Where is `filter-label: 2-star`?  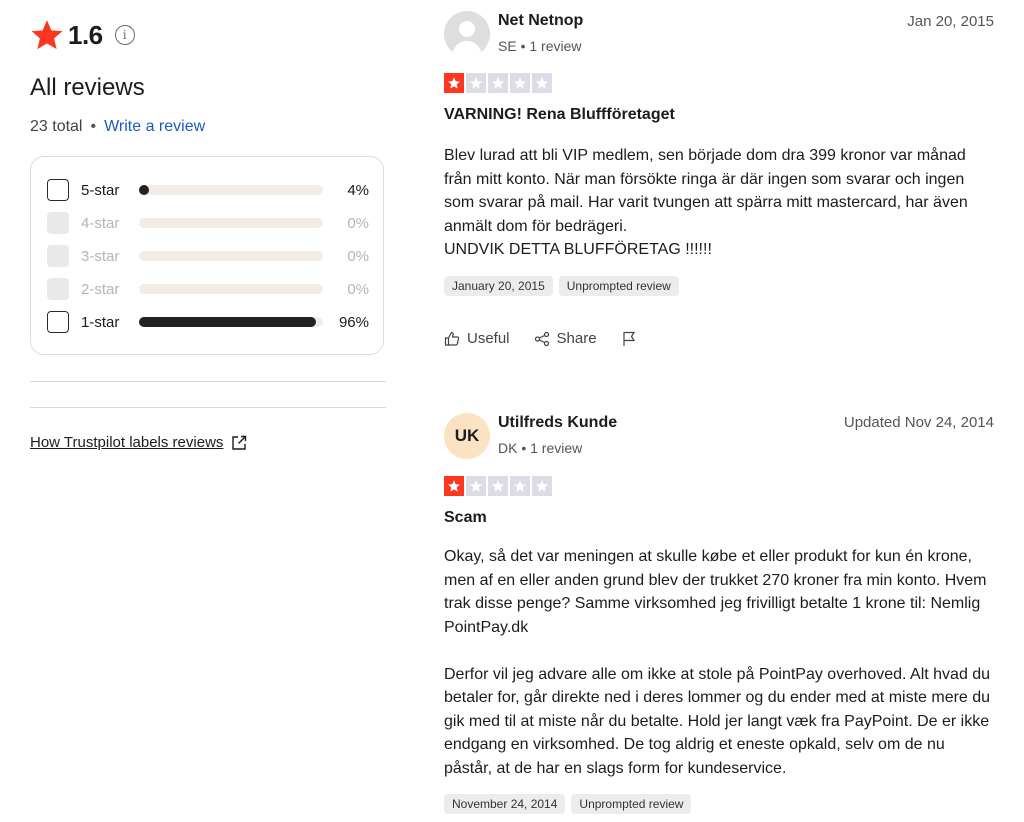
filter-label: 2-star is located at coordinates (100, 289).